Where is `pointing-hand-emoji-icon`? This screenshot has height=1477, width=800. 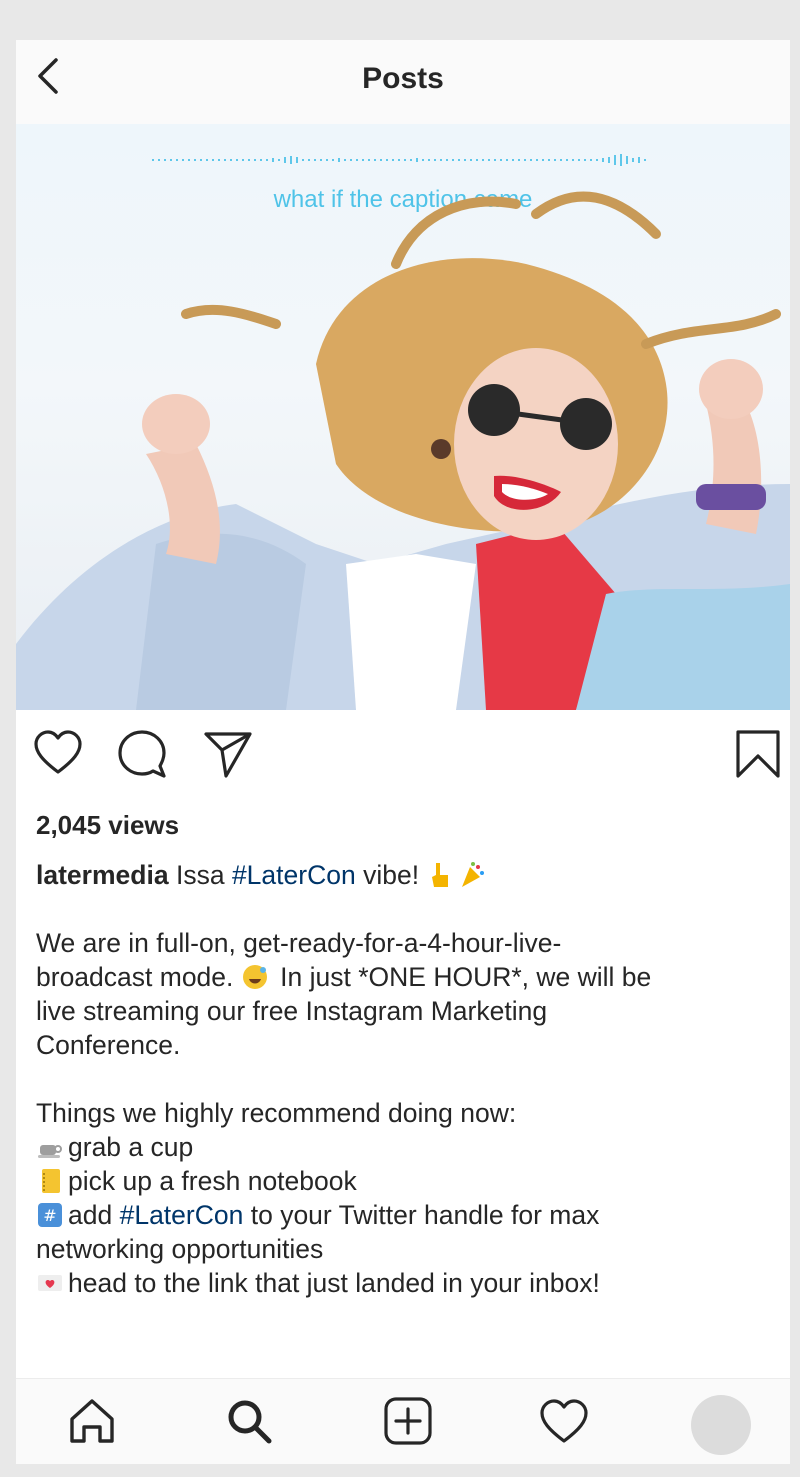
pointing-hand-emoji-icon is located at coordinates (440, 875).